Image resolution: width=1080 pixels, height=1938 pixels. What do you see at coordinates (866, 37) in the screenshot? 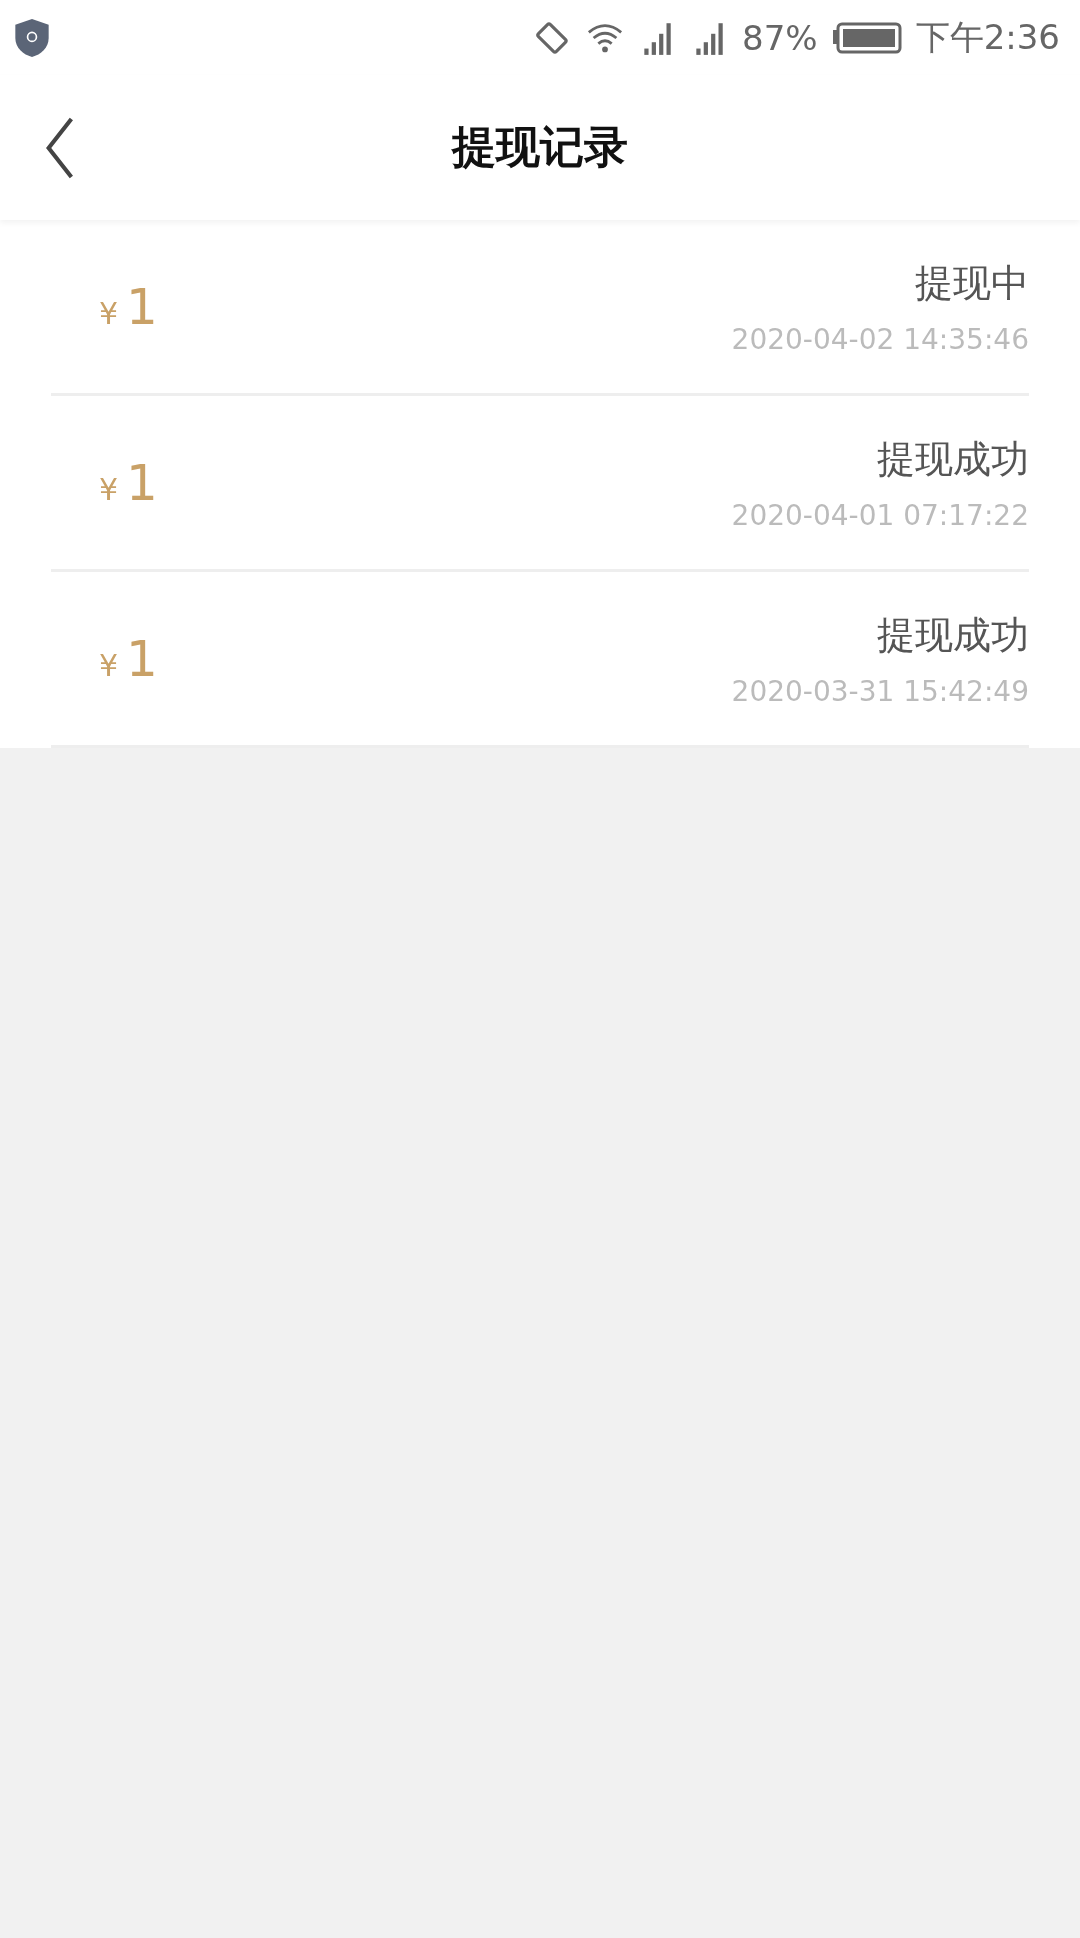
I see `battery-icon` at bounding box center [866, 37].